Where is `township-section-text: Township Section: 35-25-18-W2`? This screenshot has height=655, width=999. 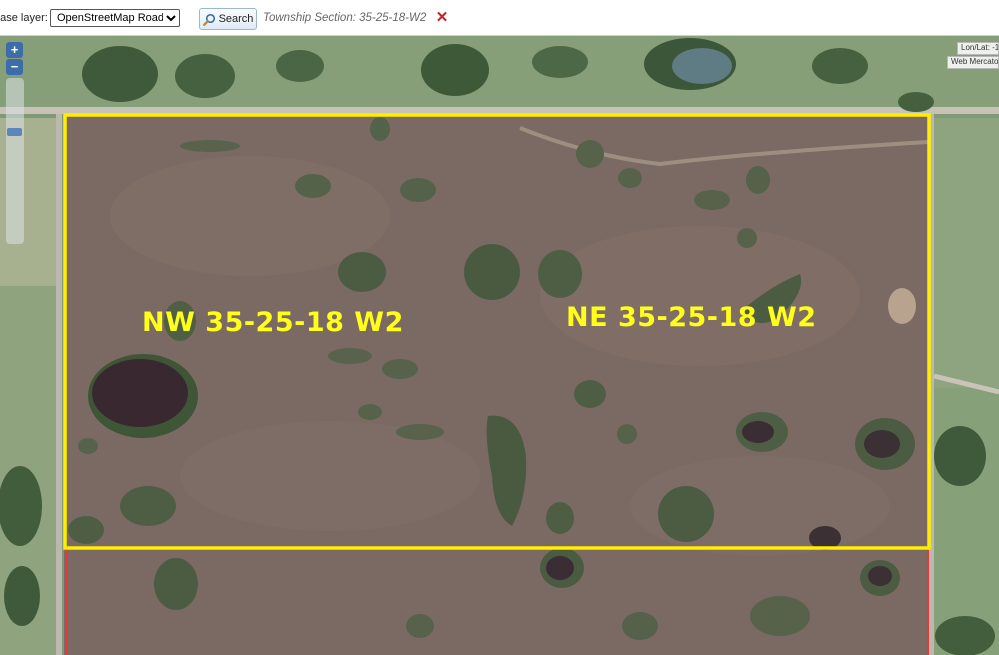
township-section-text: Township Section: 35-25-18-W2 is located at coordinates (345, 18).